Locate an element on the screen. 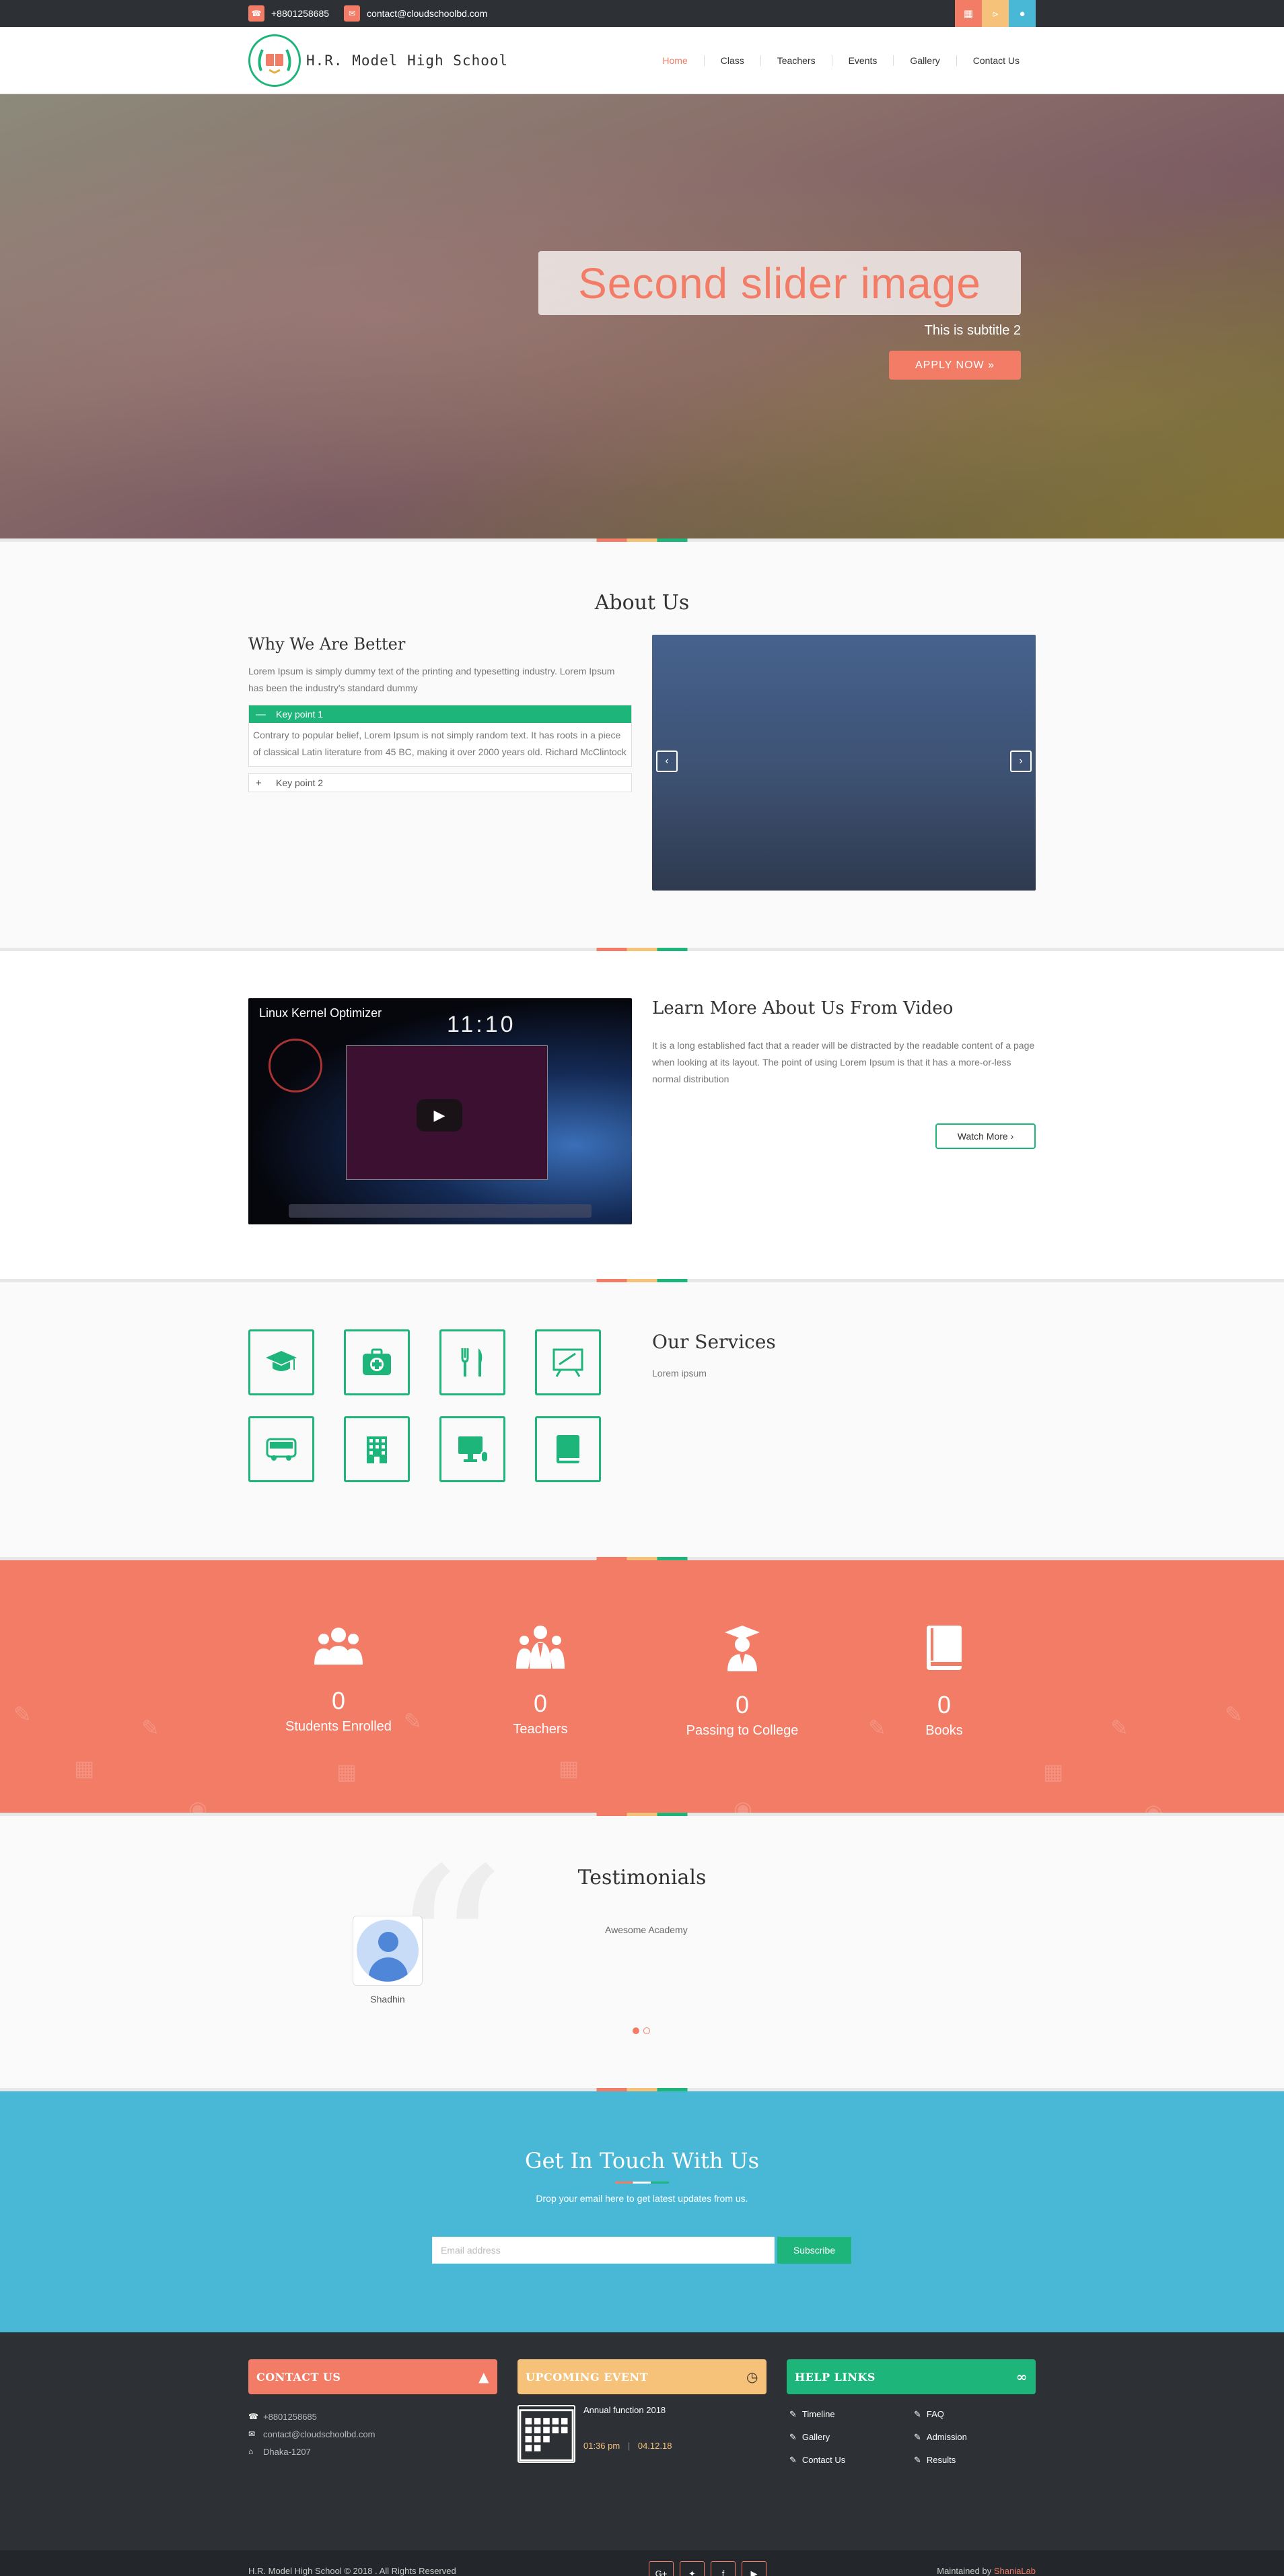 The width and height of the screenshot is (1284, 2576). topbar-phone: ☎ +8801258685 is located at coordinates (288, 13).